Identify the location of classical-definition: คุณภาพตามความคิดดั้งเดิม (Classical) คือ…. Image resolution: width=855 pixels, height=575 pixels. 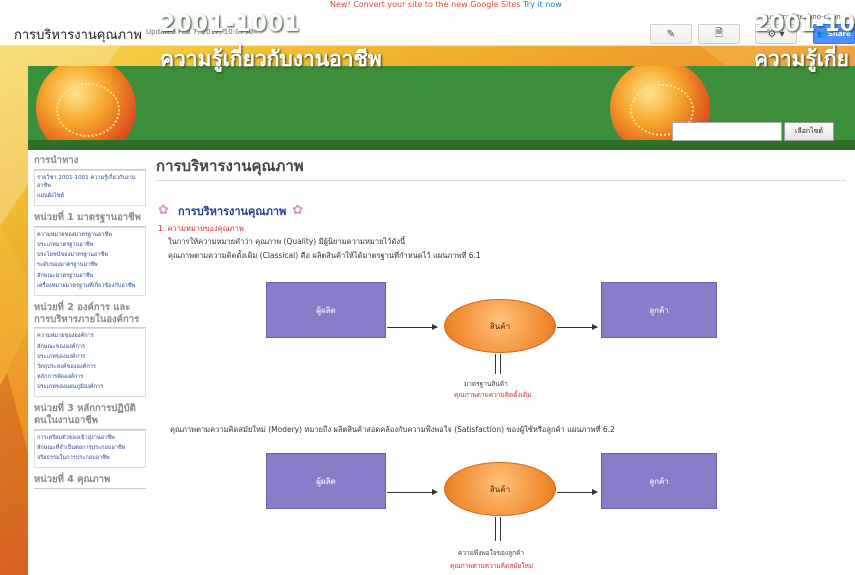
(324, 255).